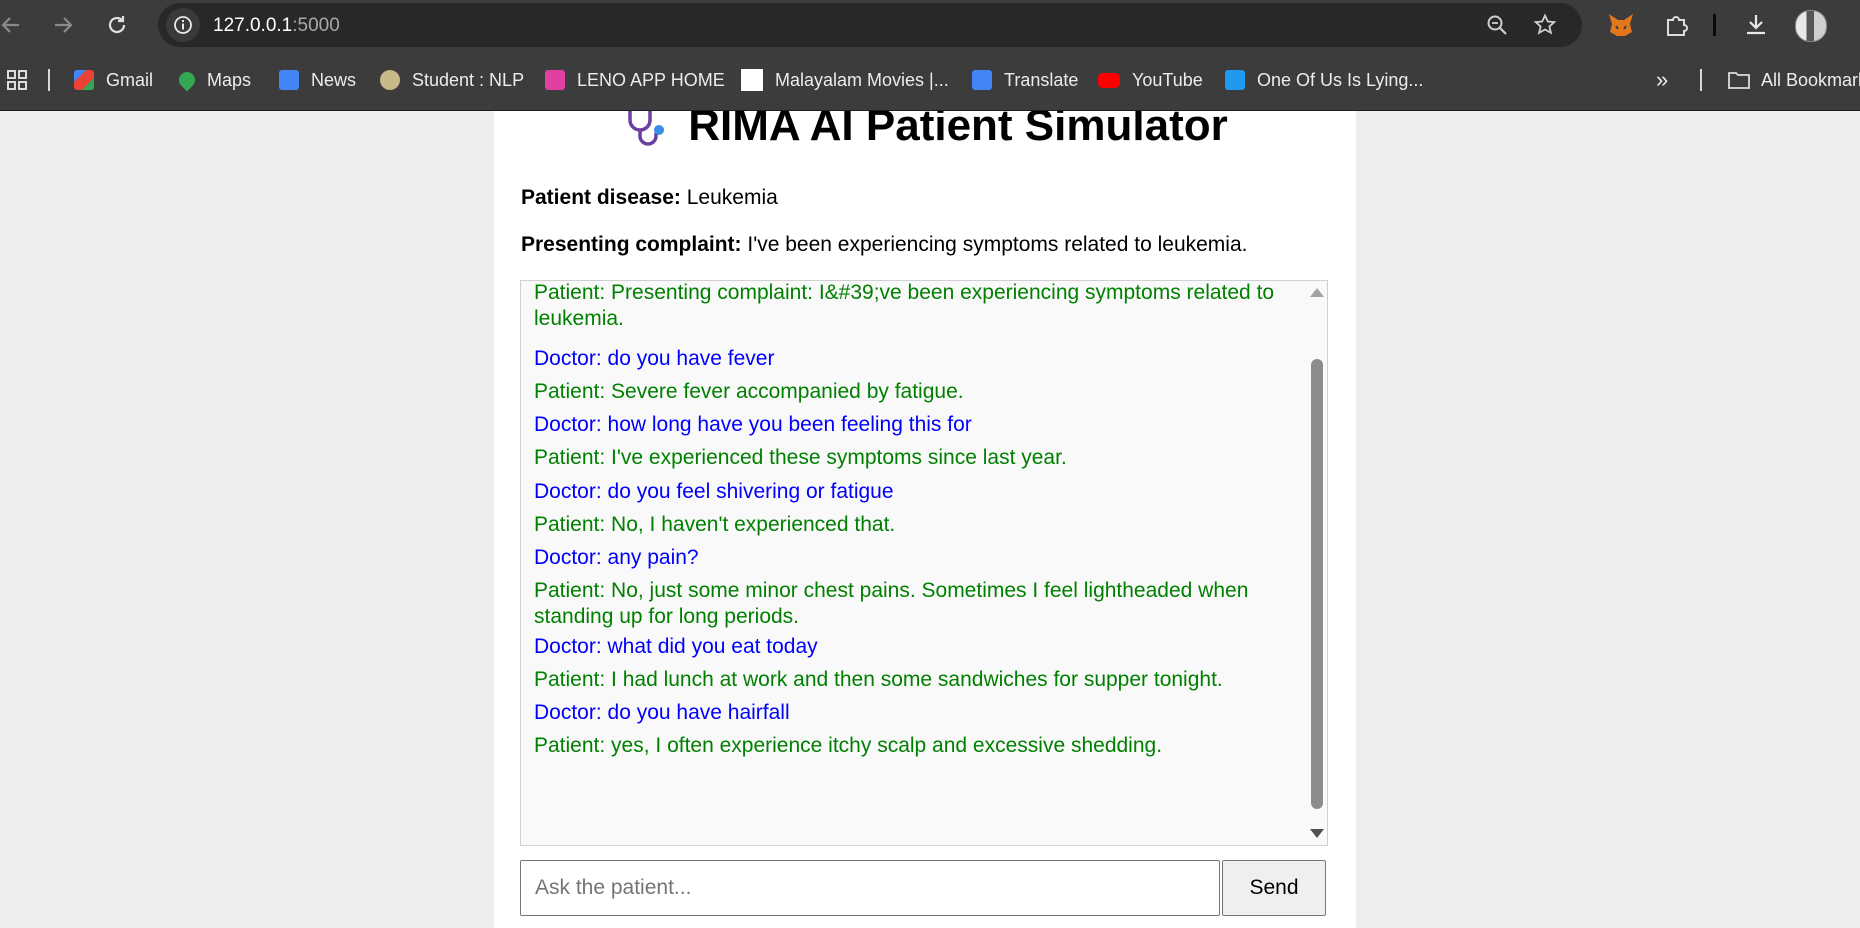  What do you see at coordinates (1621, 25) in the screenshot?
I see `metamask-fox-icon` at bounding box center [1621, 25].